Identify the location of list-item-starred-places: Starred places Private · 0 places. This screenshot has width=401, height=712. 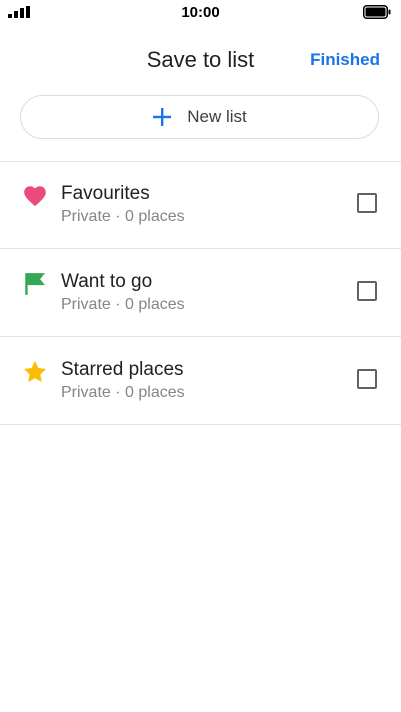
(200, 381).